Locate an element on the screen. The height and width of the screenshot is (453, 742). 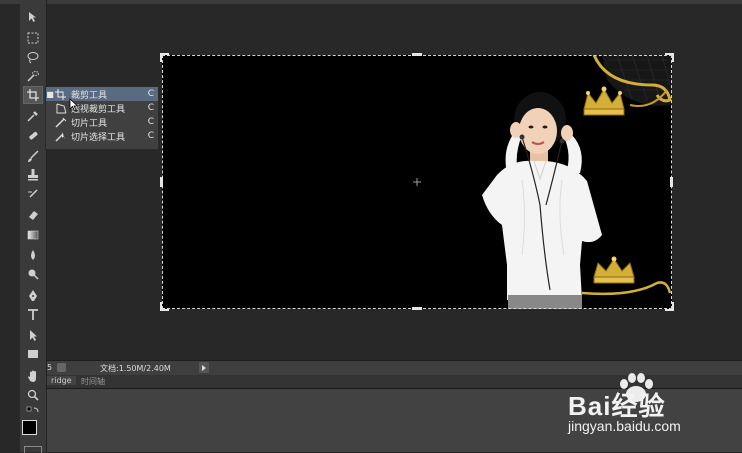
blur-tool-icon is located at coordinates (33, 255).